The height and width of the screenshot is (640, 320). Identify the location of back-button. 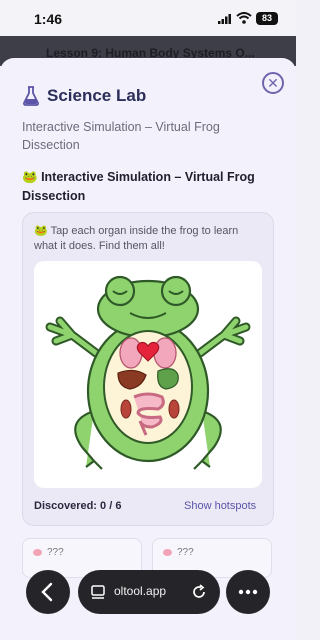
(48, 592).